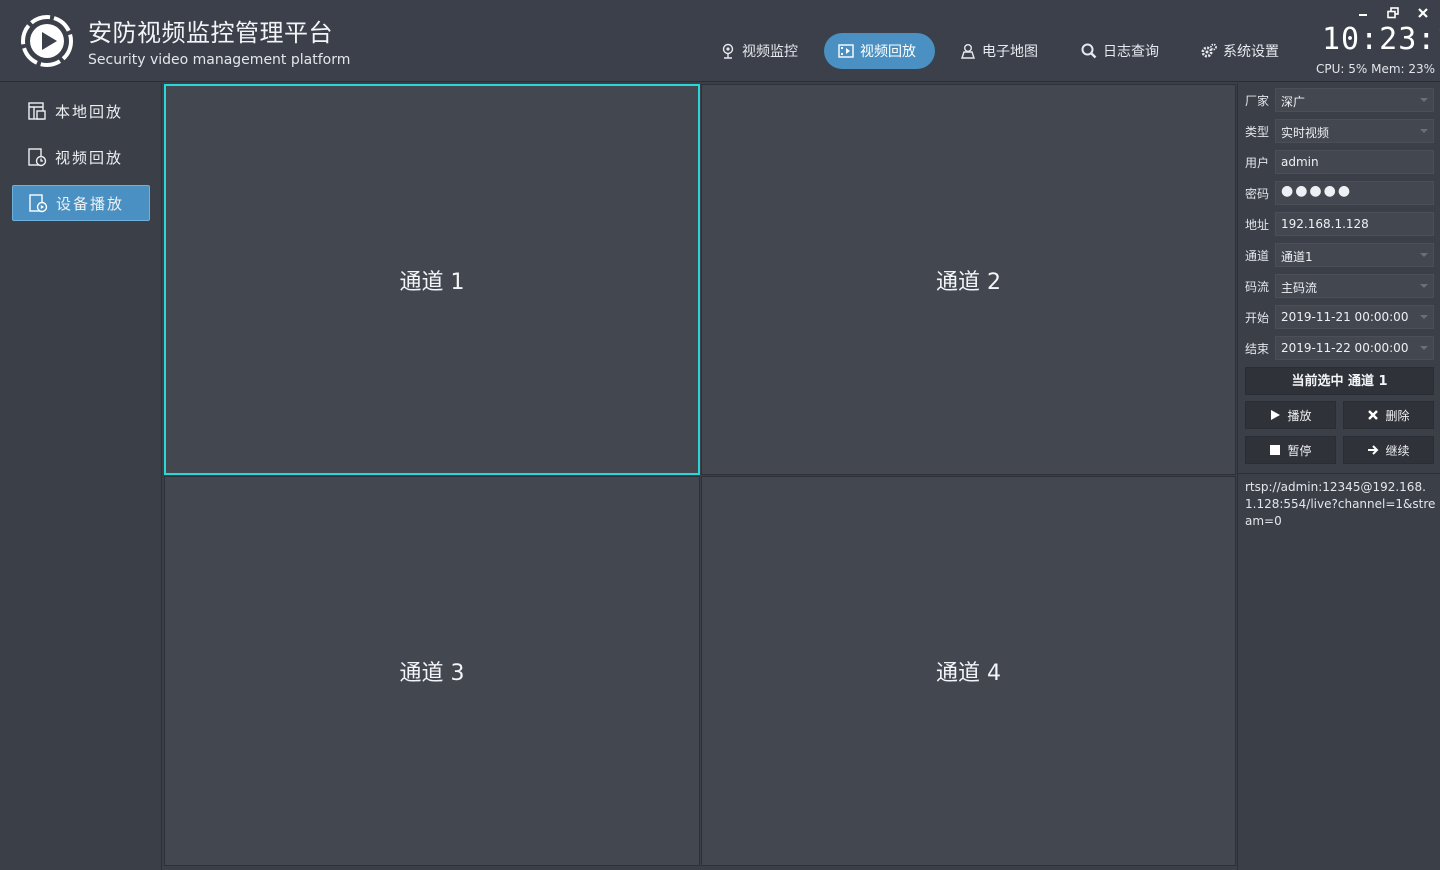  What do you see at coordinates (81, 476) in the screenshot?
I see `sidebar: 本地回放 视频回放 设备播放` at bounding box center [81, 476].